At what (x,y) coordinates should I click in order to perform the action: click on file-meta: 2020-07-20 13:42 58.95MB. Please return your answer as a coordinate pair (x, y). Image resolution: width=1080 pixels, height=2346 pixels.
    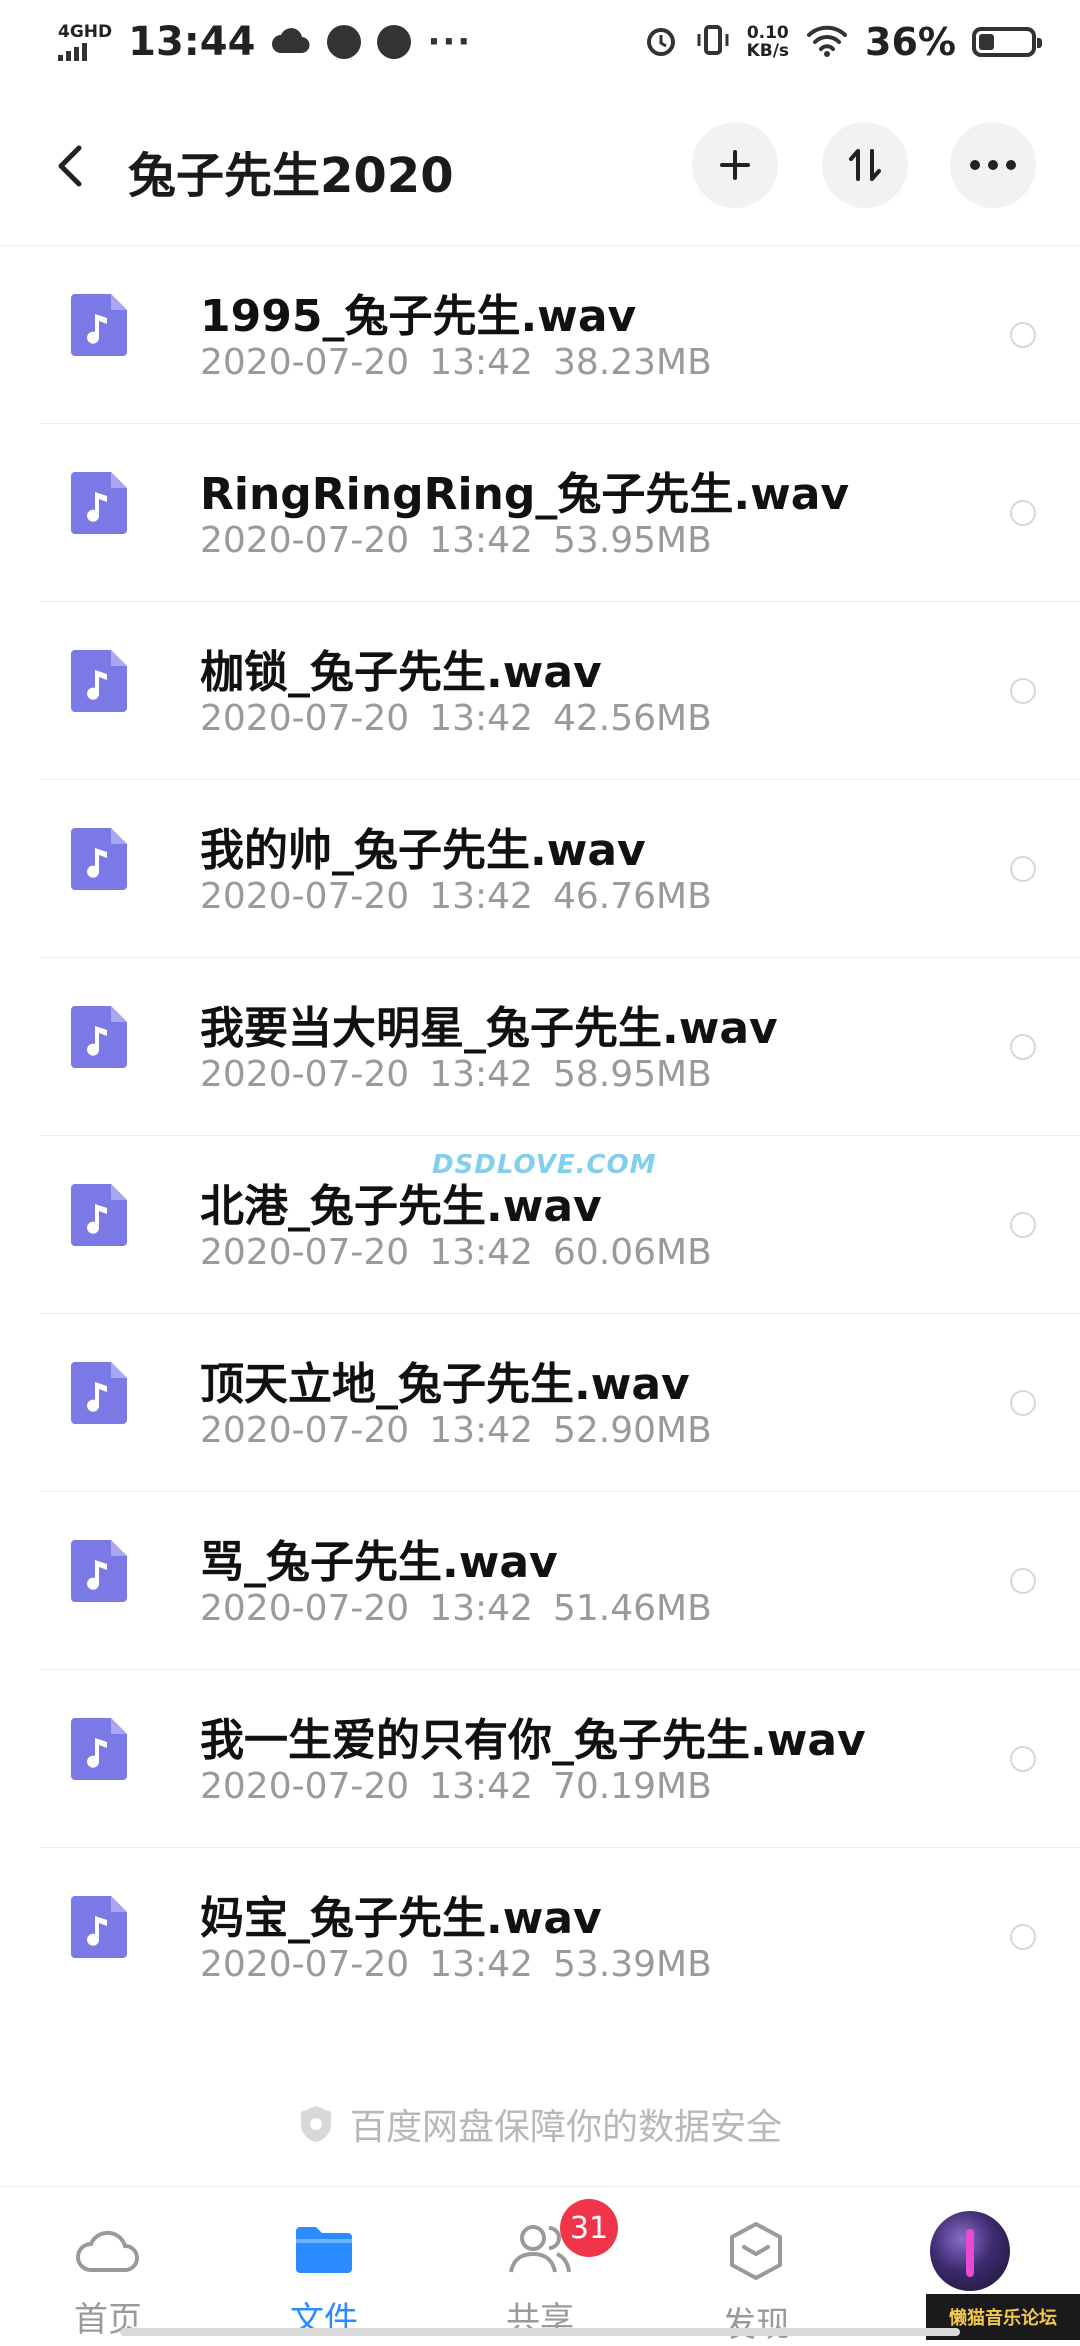
    Looking at the image, I should click on (456, 1074).